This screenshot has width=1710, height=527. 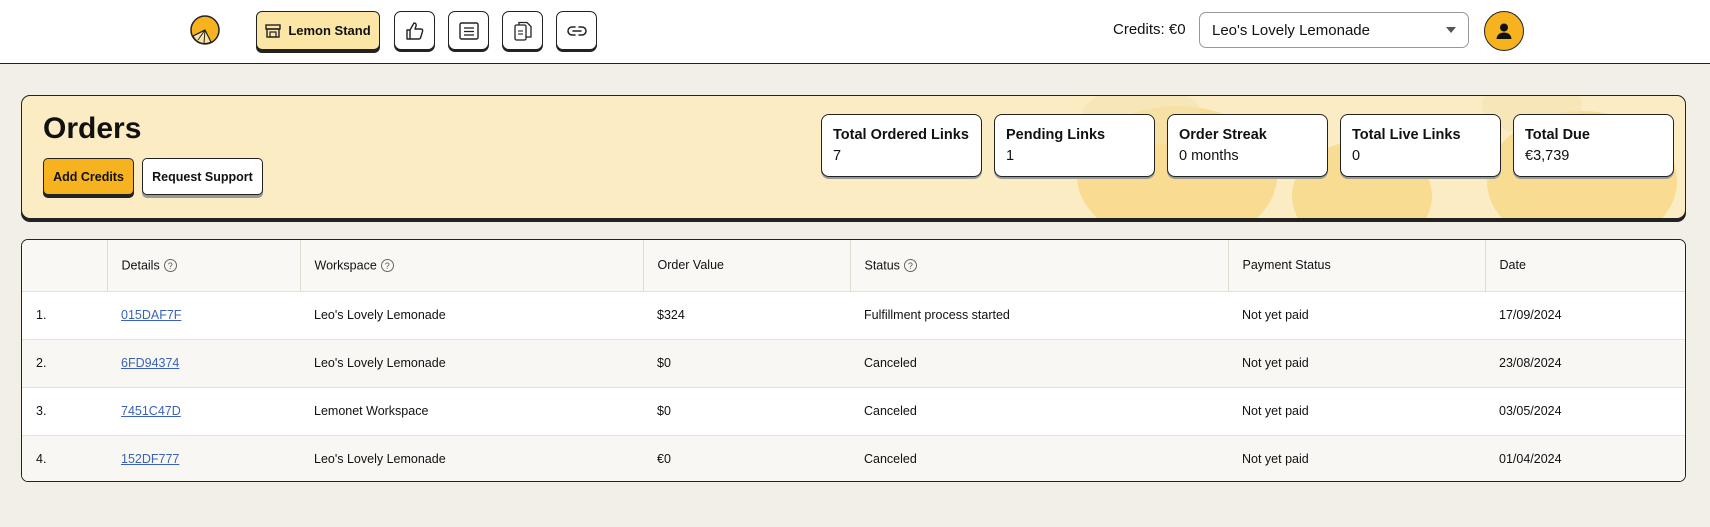 What do you see at coordinates (151, 315) in the screenshot?
I see `order-id-link: 015DAF7F` at bounding box center [151, 315].